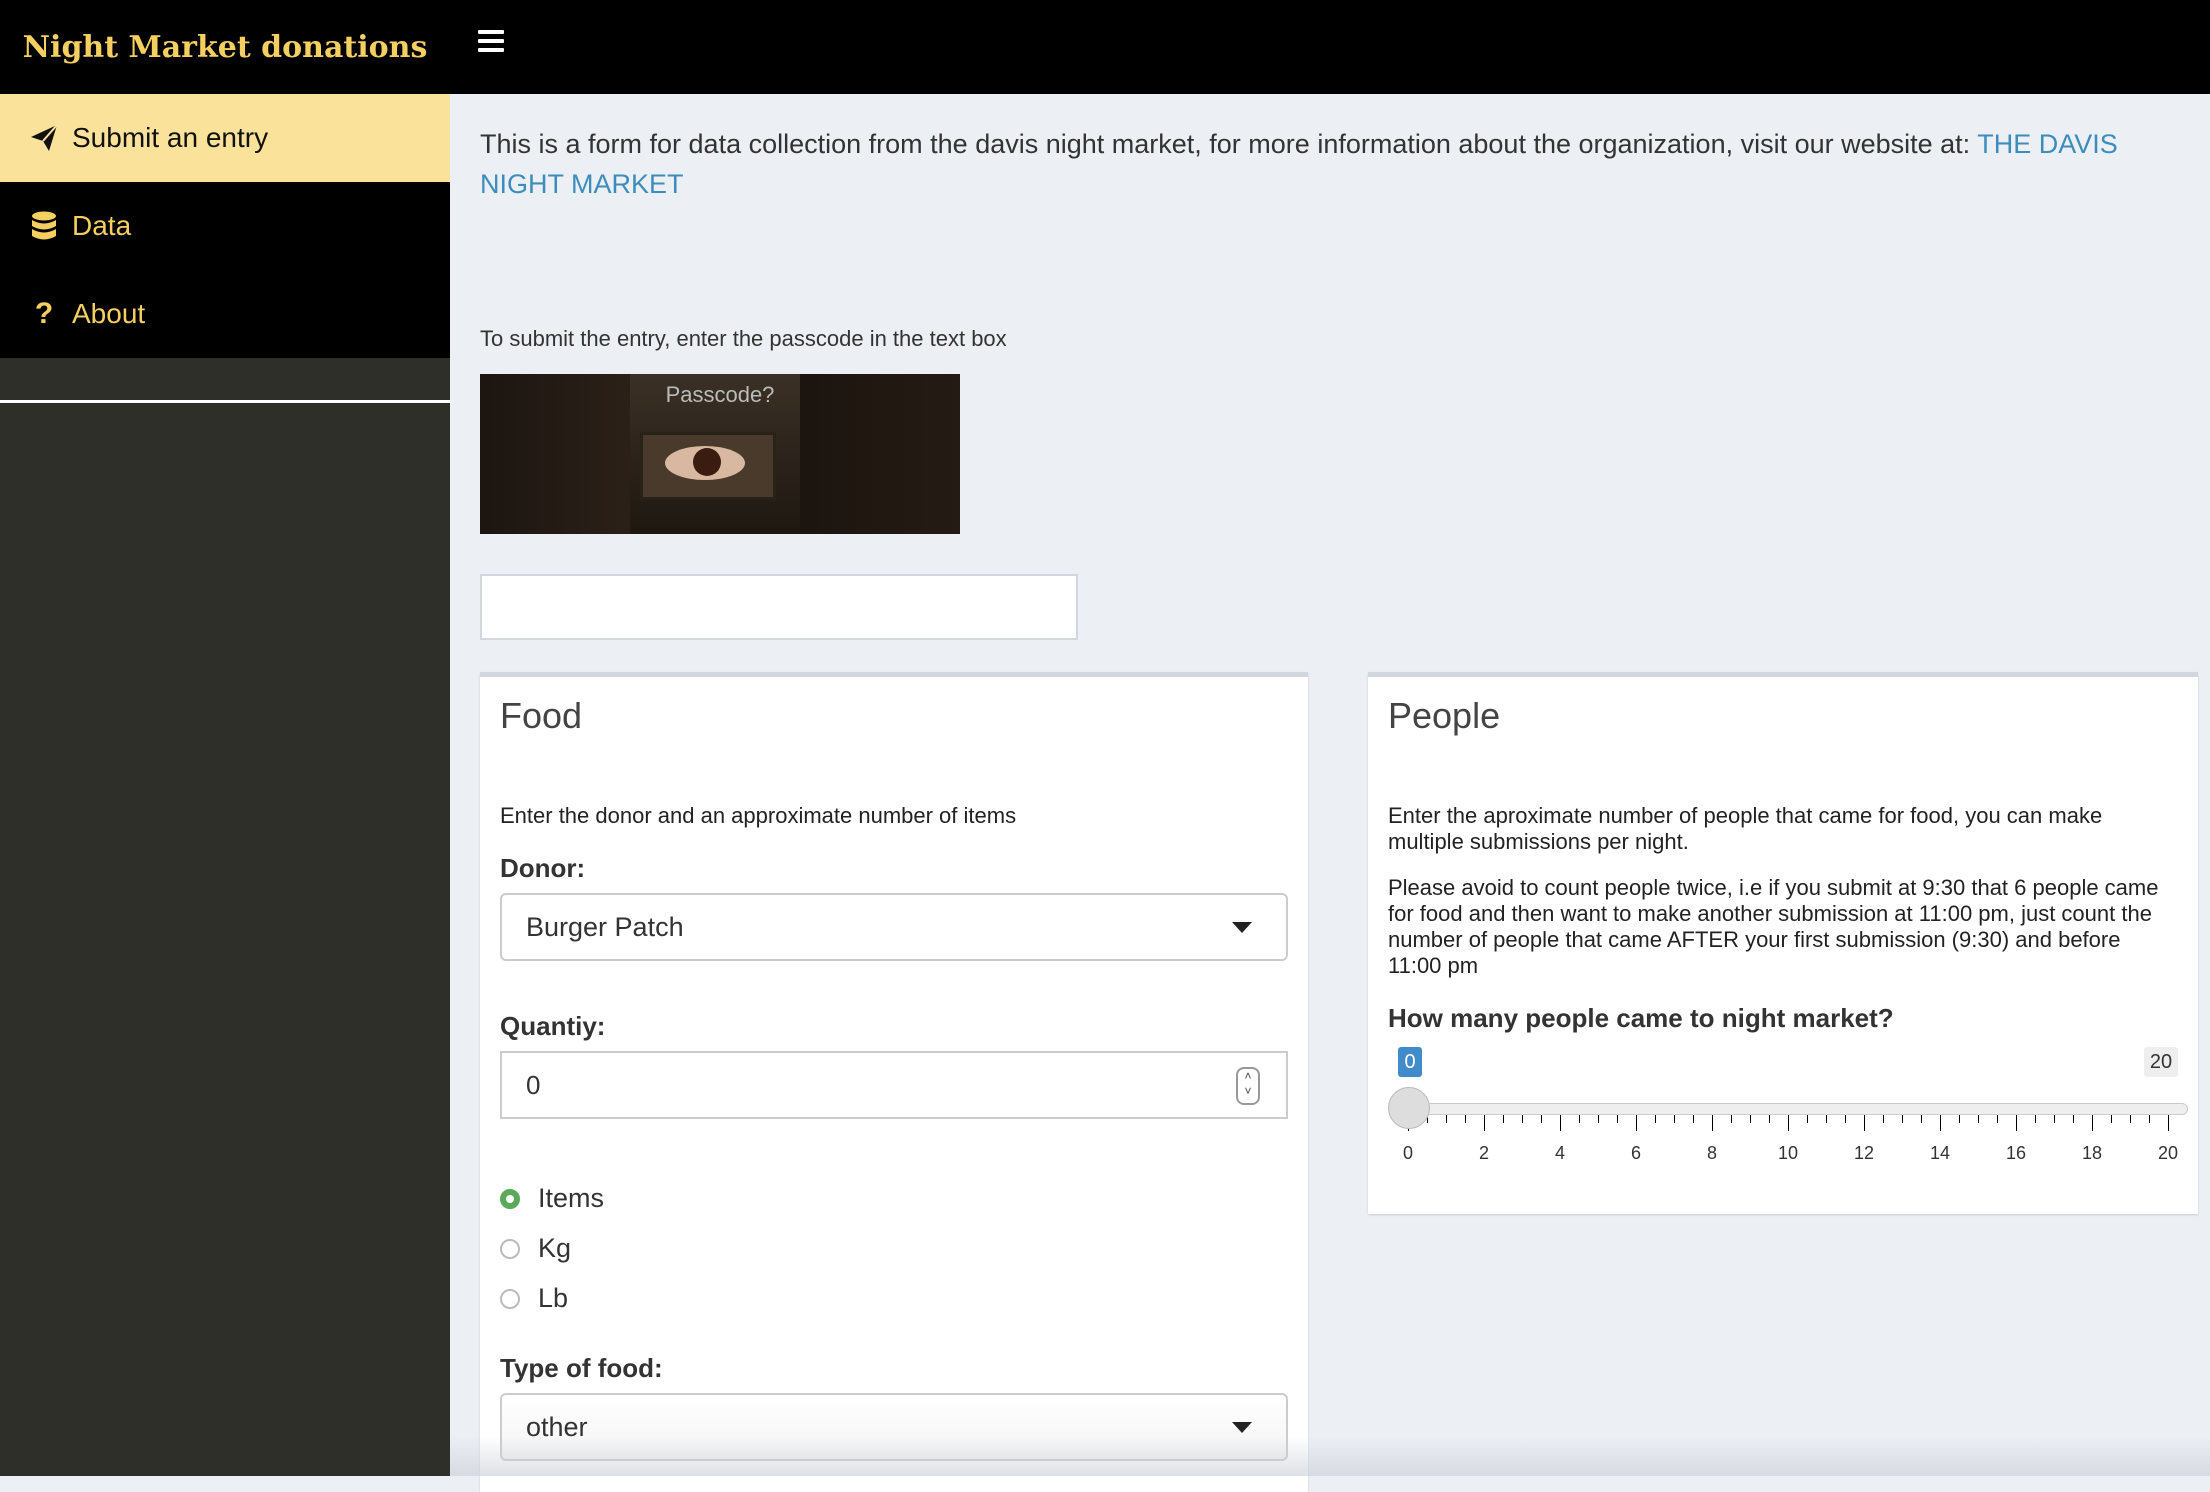  Describe the element at coordinates (571, 1198) in the screenshot. I see `unit-label: Items` at that location.